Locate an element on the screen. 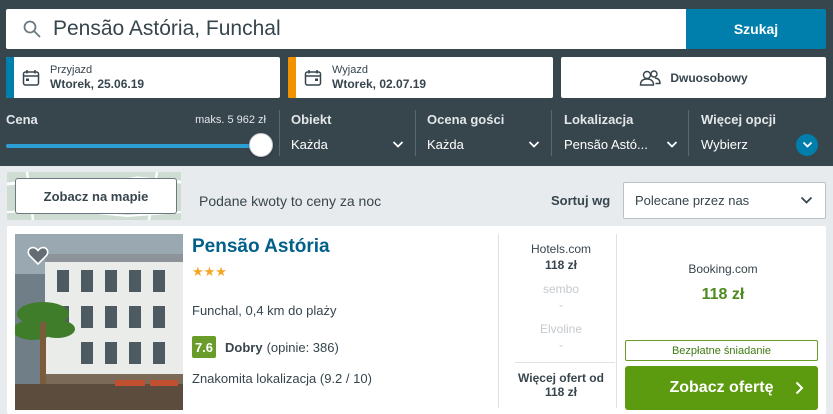  property-value: Każda is located at coordinates (309, 144).